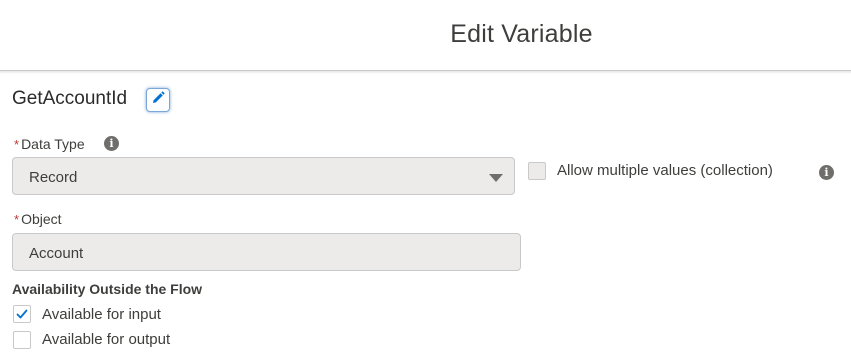 The width and height of the screenshot is (851, 360). Describe the element at coordinates (53, 144) in the screenshot. I see `data-type-label-text: Data Type` at that location.